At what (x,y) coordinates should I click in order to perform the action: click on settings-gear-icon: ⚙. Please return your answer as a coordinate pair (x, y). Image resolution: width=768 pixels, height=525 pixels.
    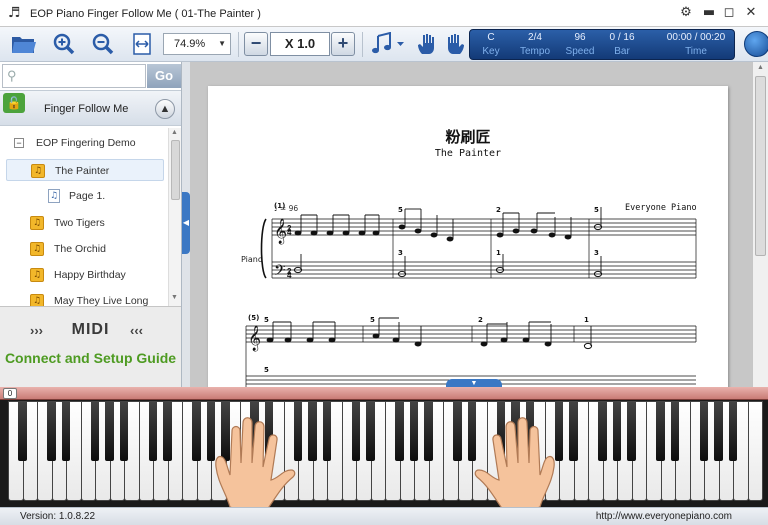
    Looking at the image, I should click on (686, 13).